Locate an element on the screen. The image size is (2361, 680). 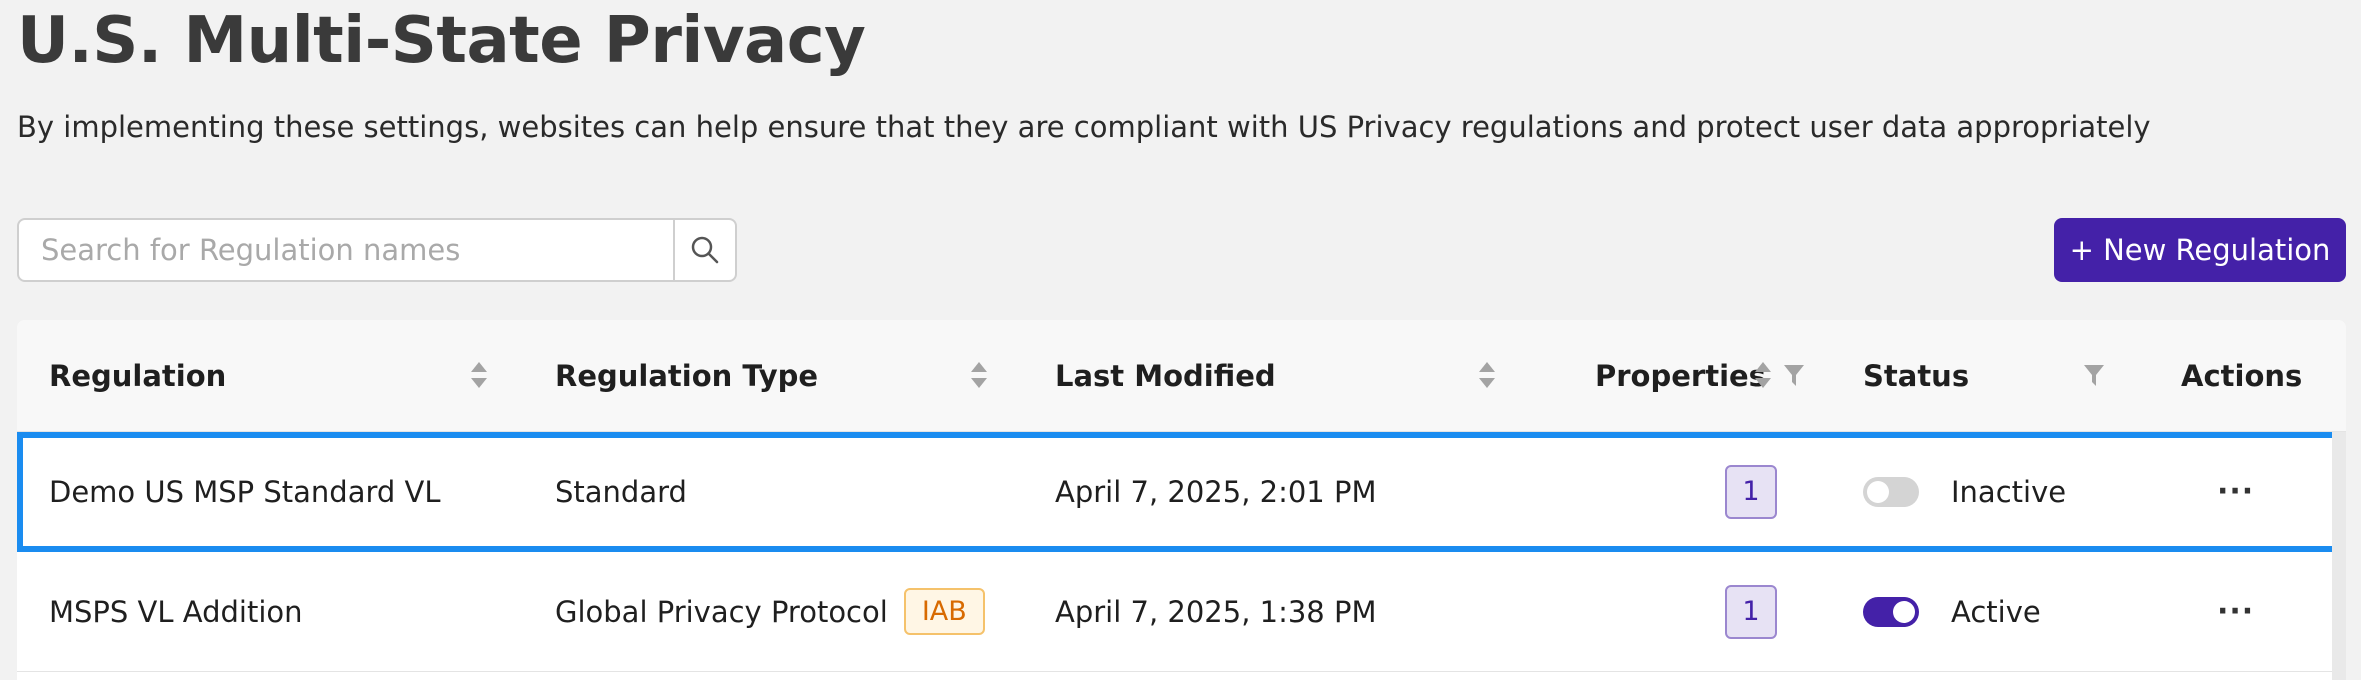
last-modified: April 7, 2025, 1:38 PM is located at coordinates (1216, 611).